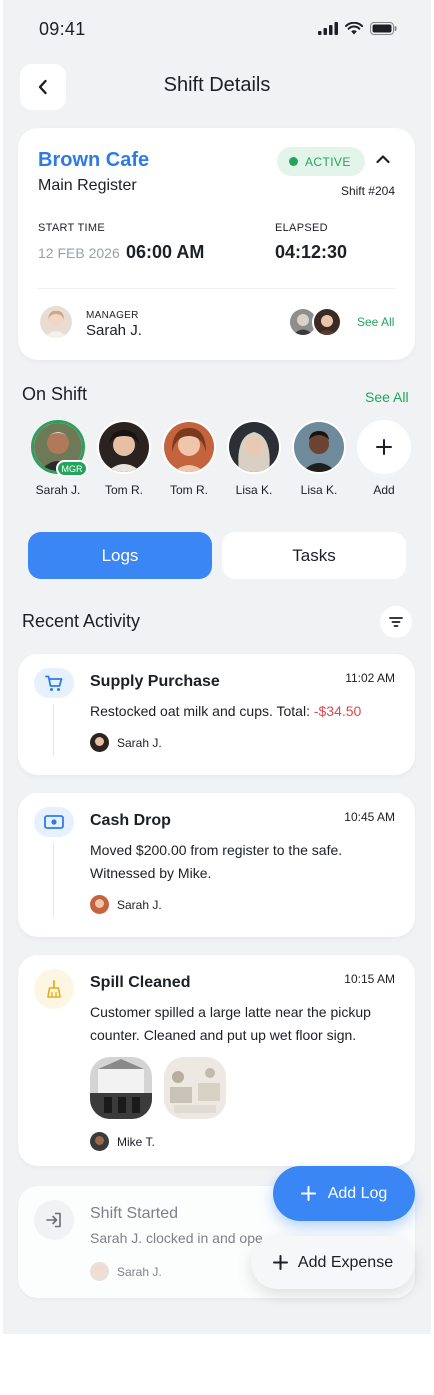 The width and height of the screenshot is (434, 1395). I want to click on cash-icon, so click(54, 822).